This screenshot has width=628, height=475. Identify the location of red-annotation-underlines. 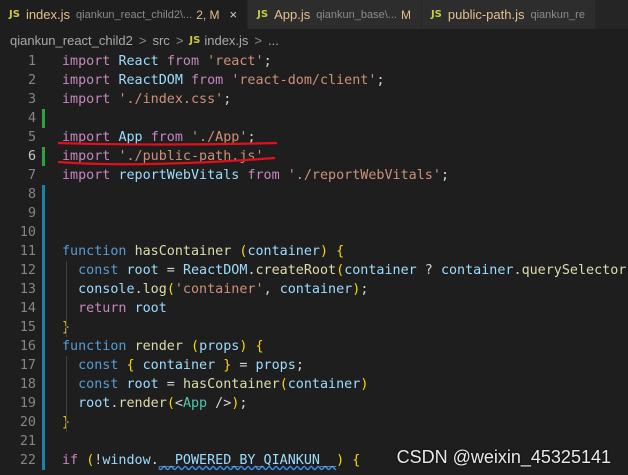
(167, 153).